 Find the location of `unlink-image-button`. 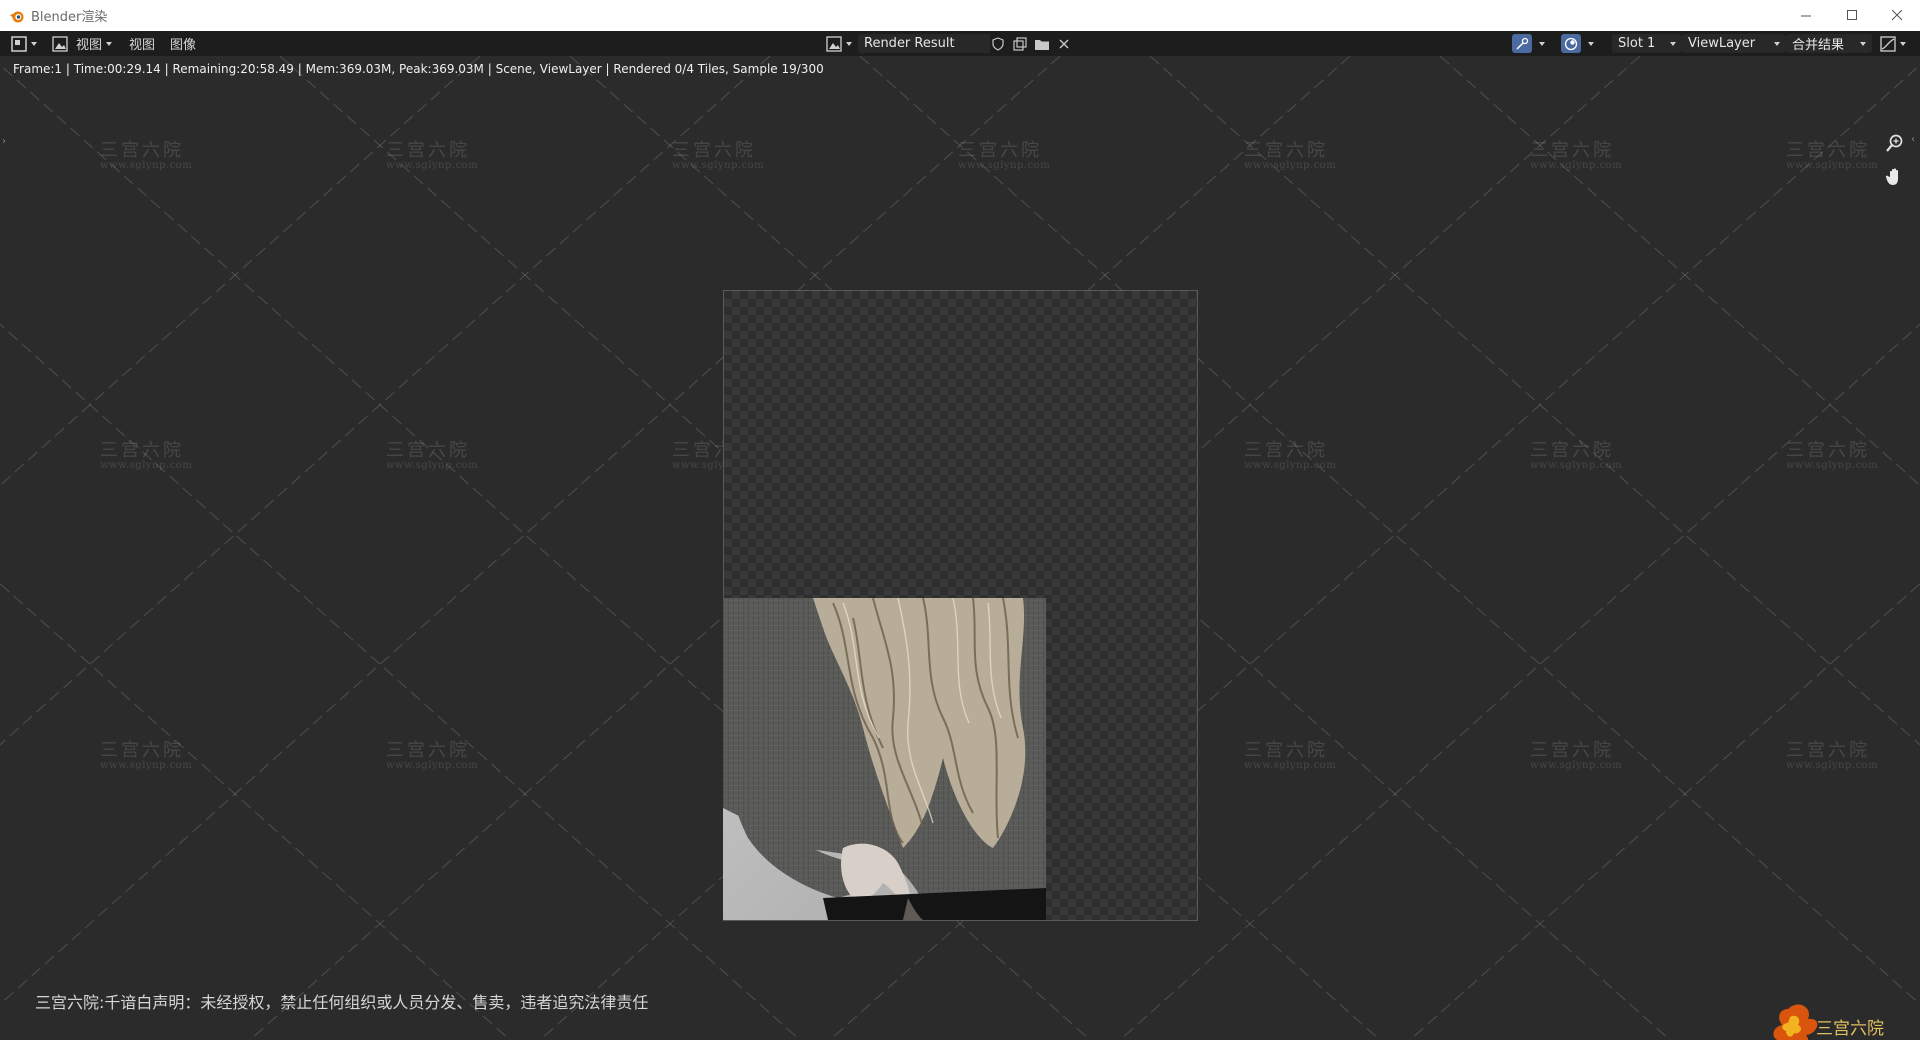

unlink-image-button is located at coordinates (1065, 43).